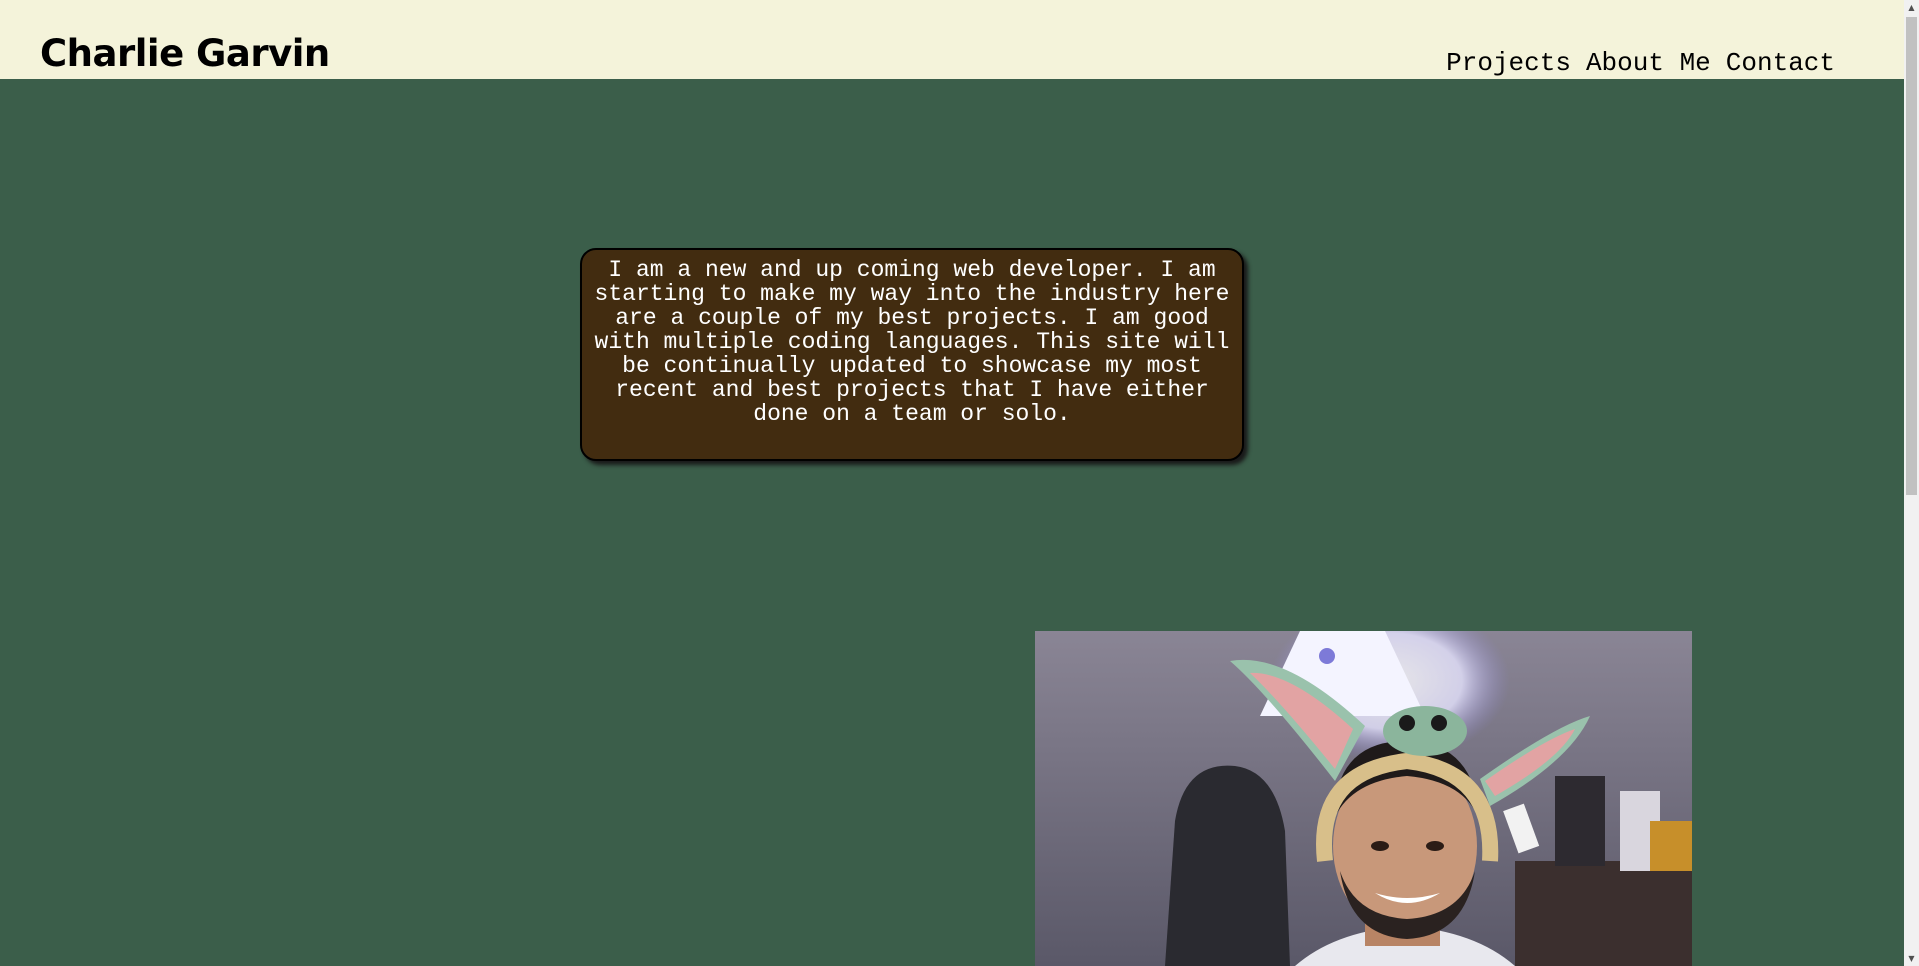  What do you see at coordinates (952, 39) in the screenshot?
I see `site-header: Charlie Garvin Projects About Me Contact` at bounding box center [952, 39].